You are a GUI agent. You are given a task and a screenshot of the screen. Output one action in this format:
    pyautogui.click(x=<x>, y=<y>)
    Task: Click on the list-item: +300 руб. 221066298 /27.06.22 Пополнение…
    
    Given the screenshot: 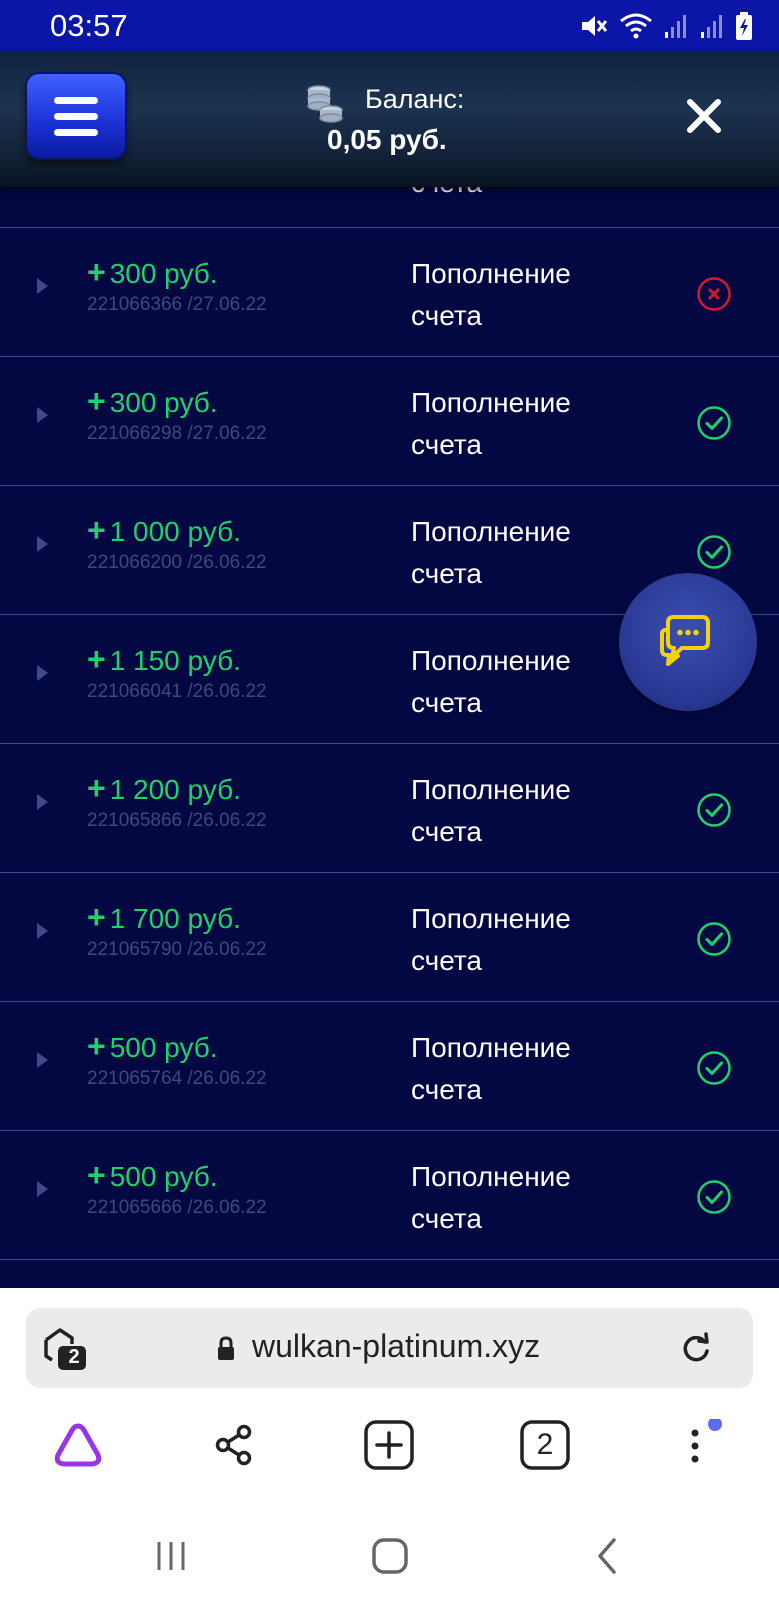 What is the action you would take?
    pyautogui.click(x=389, y=421)
    